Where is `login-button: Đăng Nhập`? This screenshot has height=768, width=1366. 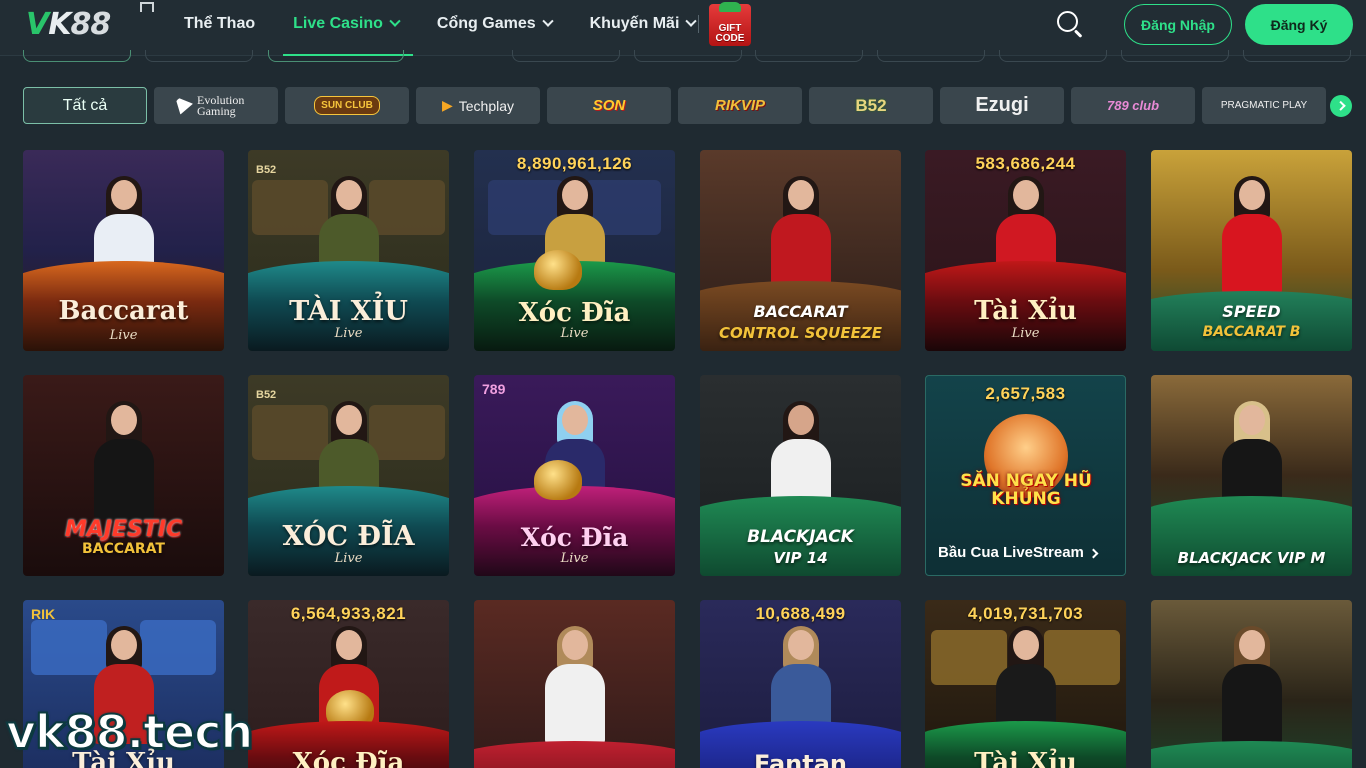 login-button: Đăng Nhập is located at coordinates (1178, 24).